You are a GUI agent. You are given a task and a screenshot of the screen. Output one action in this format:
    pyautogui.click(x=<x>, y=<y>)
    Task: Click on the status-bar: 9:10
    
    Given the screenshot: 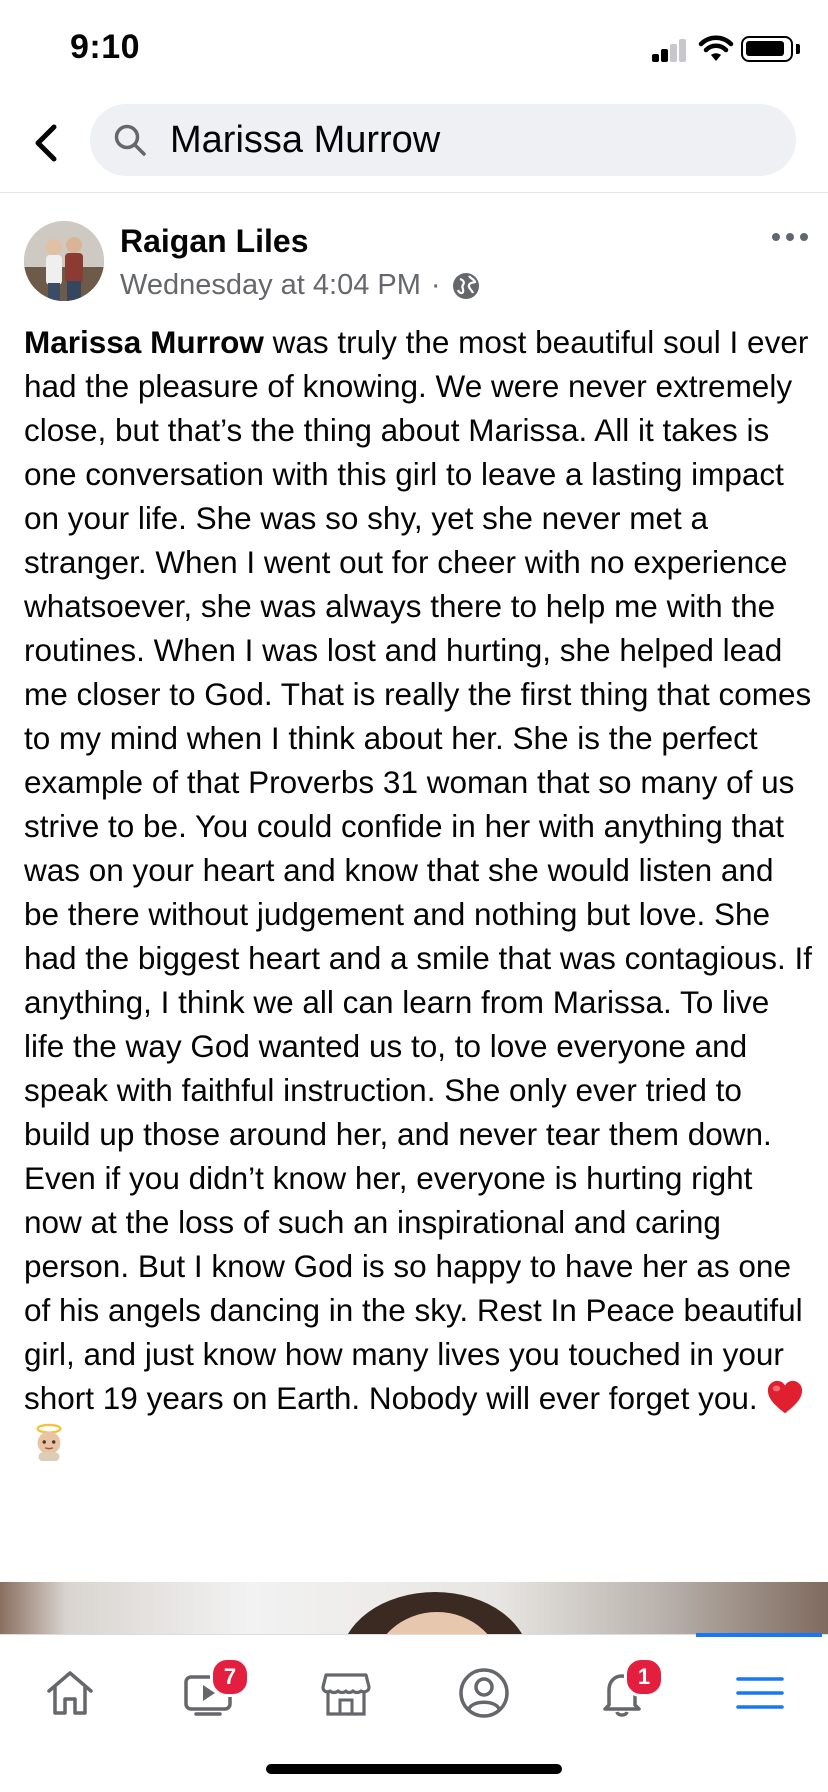 What is the action you would take?
    pyautogui.click(x=414, y=48)
    